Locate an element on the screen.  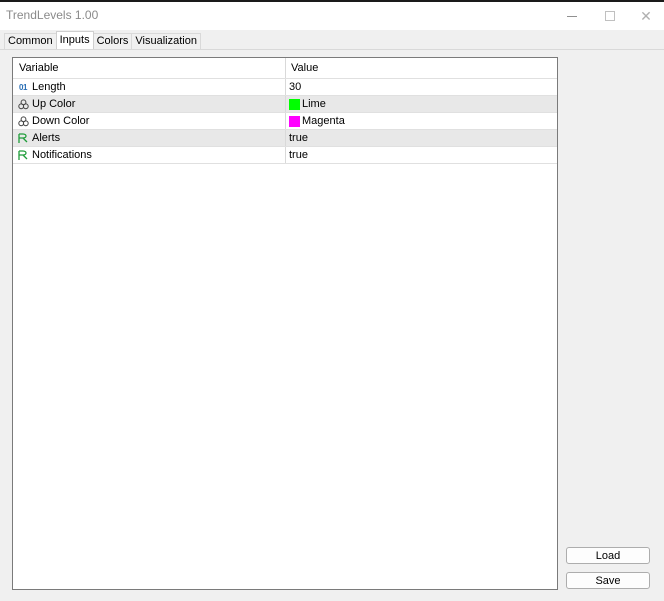
window-title: TrendLevels 1.00 is located at coordinates (52, 15).